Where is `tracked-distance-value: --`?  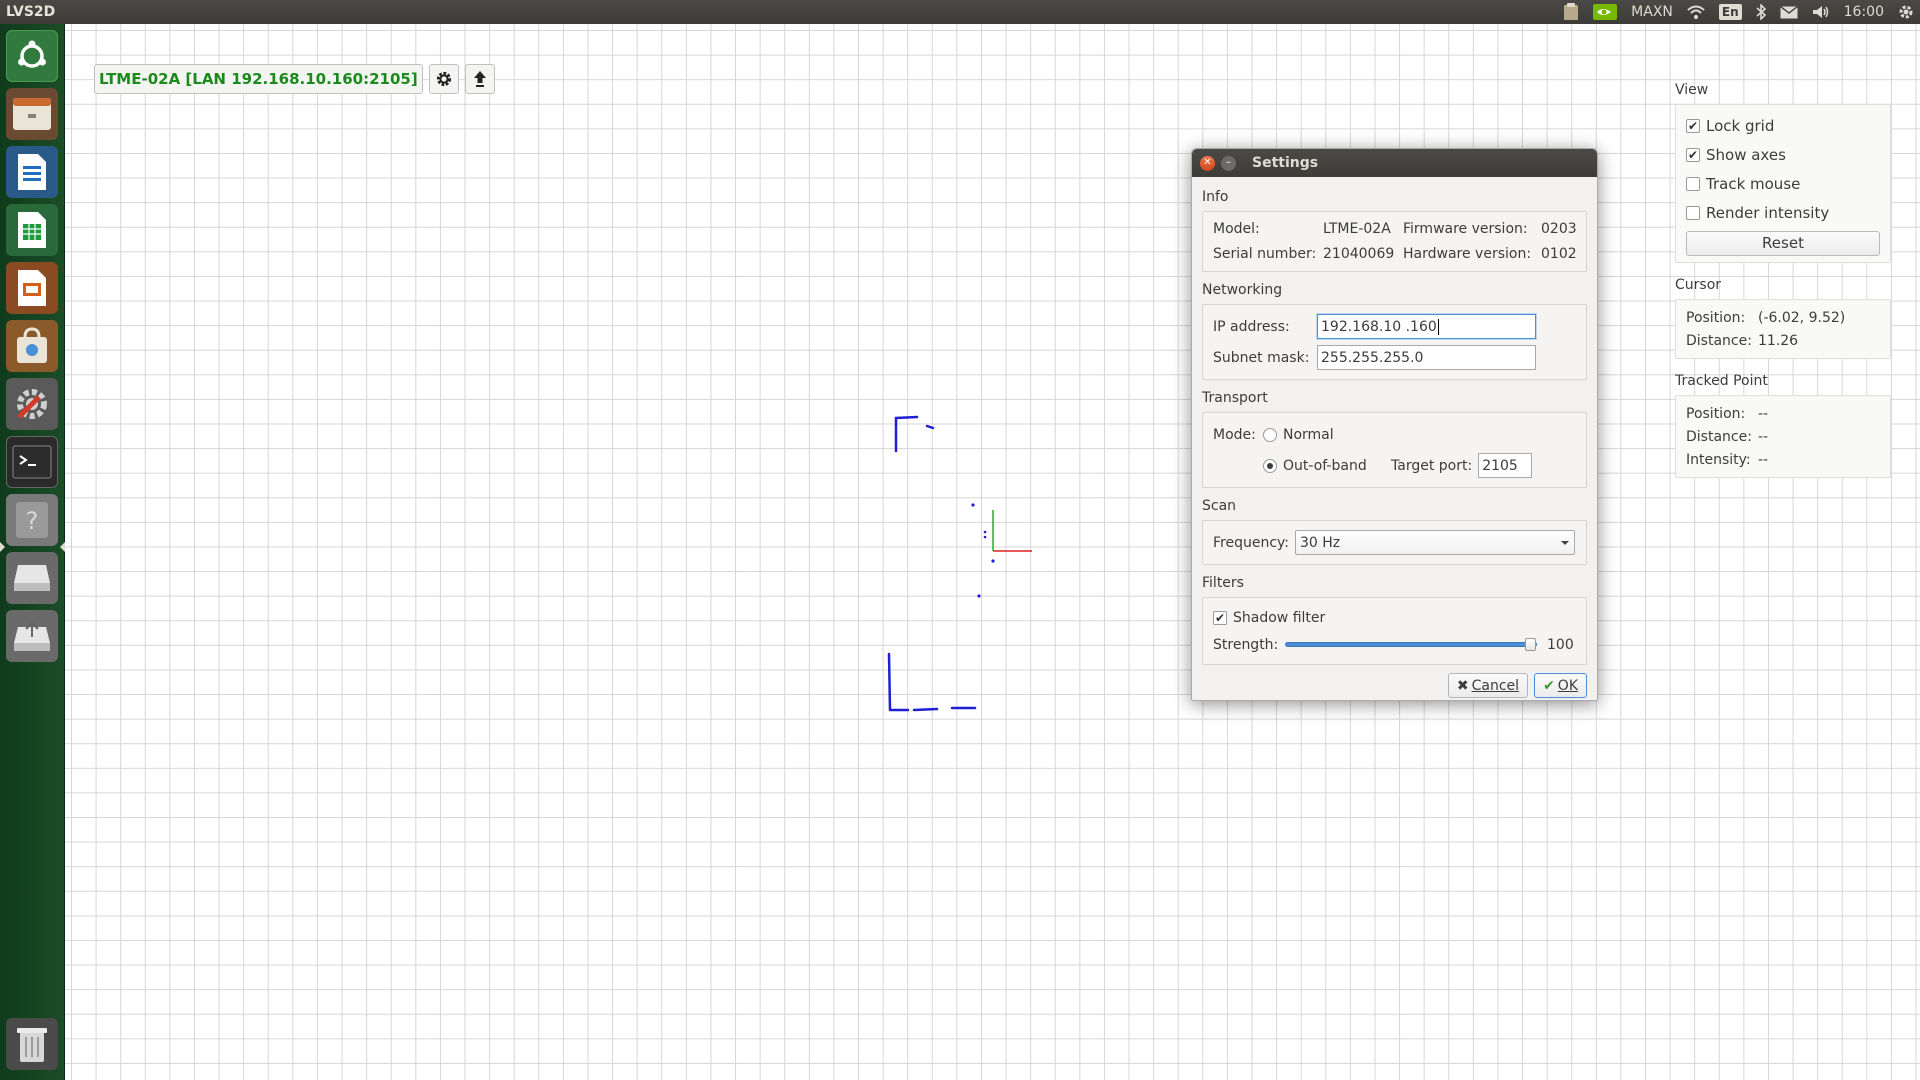
tracked-distance-value: -- is located at coordinates (1763, 436).